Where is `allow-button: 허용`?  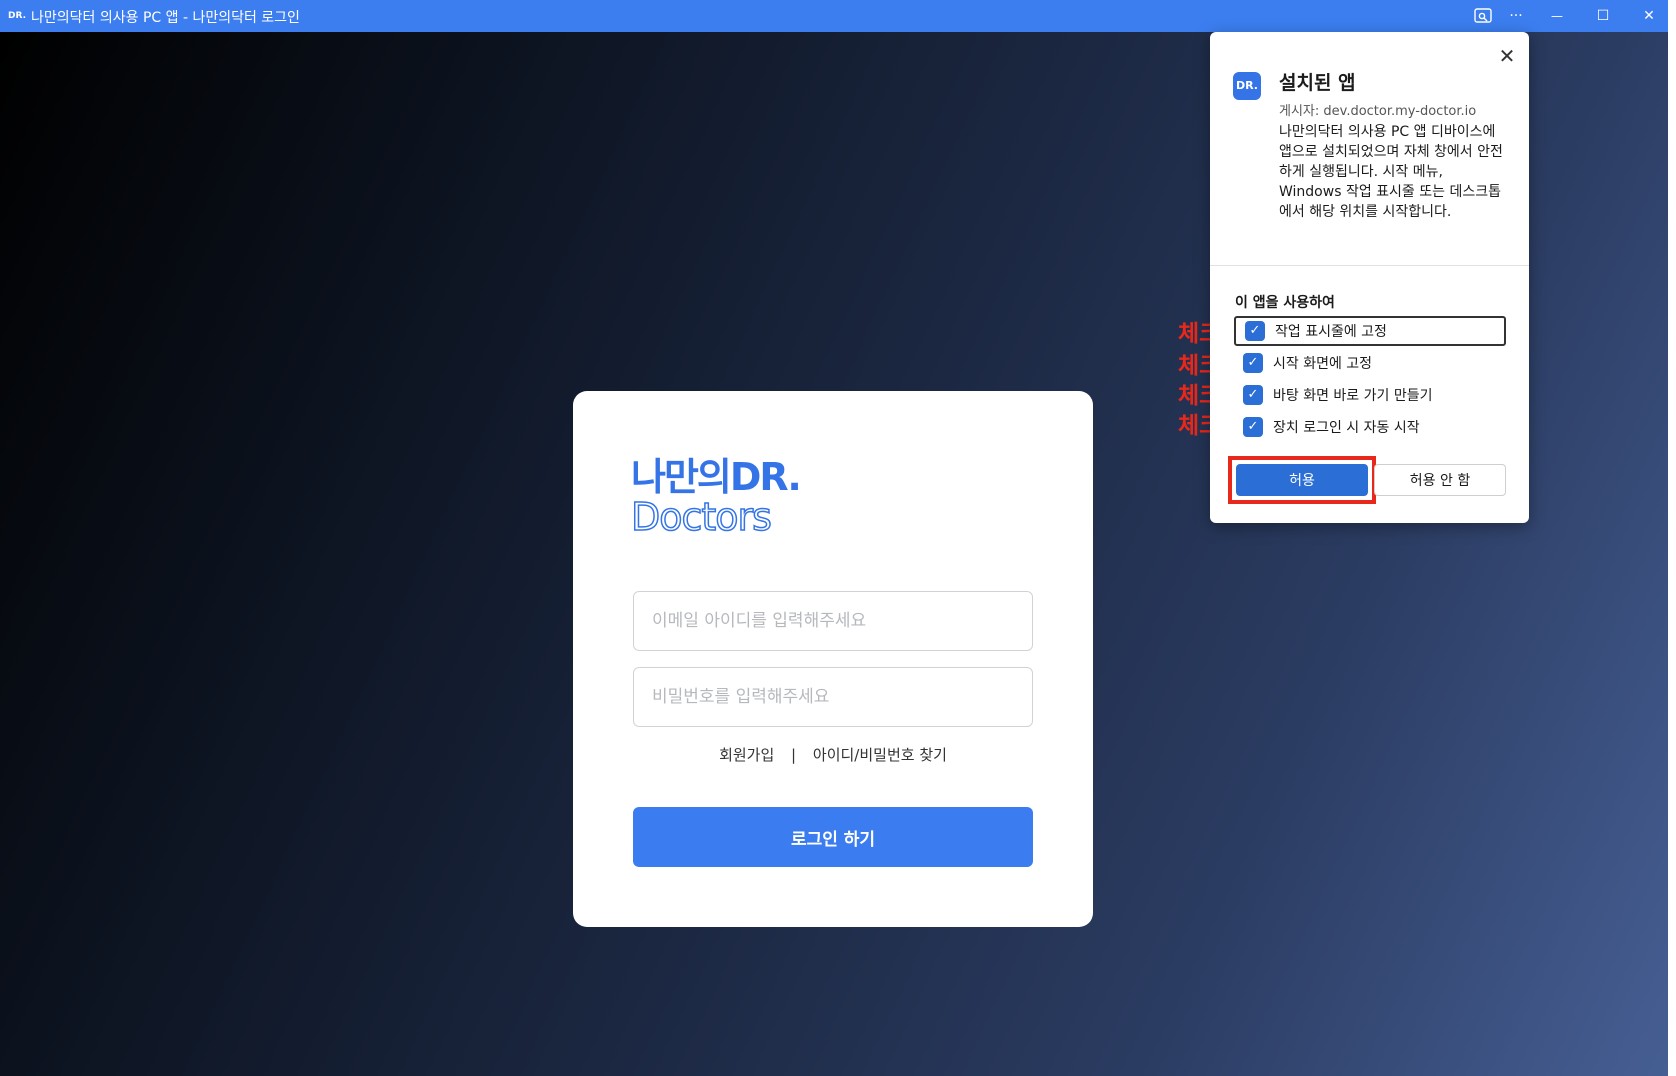
allow-button: 허용 is located at coordinates (1302, 480).